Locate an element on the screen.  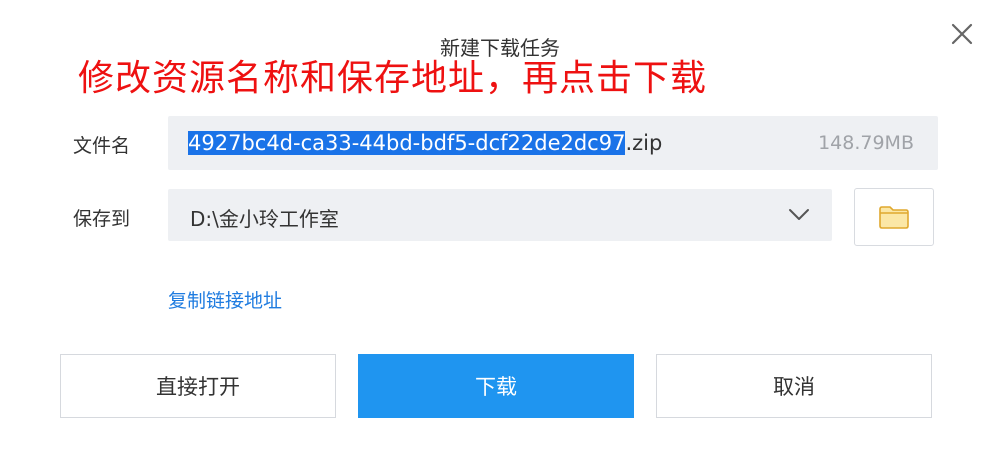
browse-folder-button is located at coordinates (894, 217).